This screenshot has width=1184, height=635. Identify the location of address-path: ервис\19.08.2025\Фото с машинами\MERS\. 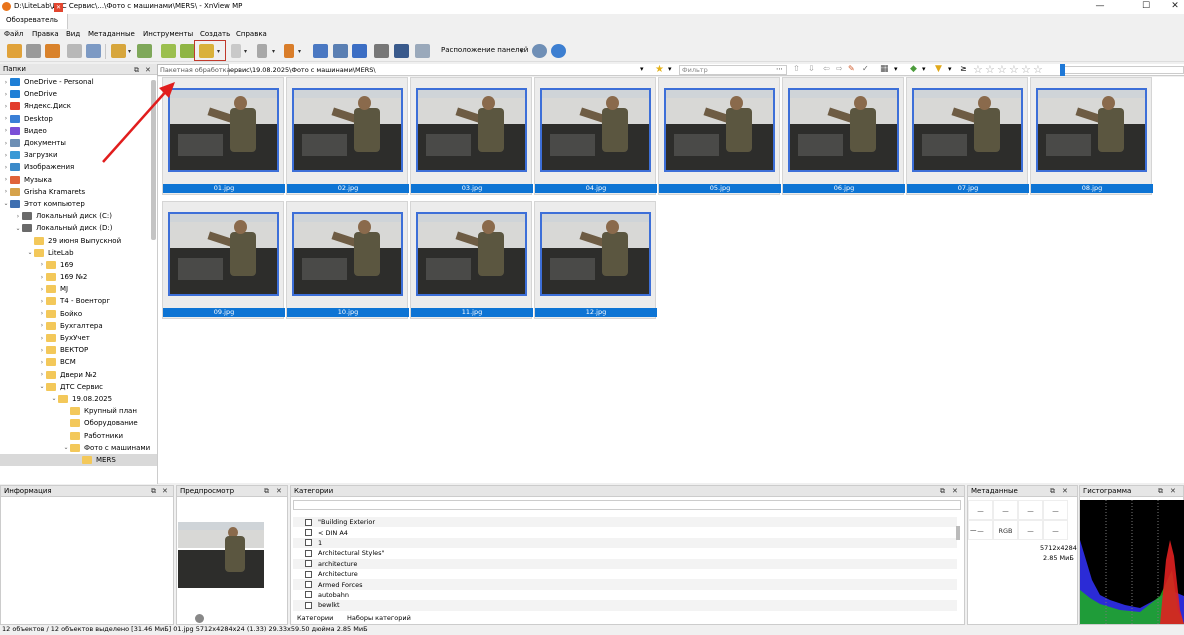
(303, 70).